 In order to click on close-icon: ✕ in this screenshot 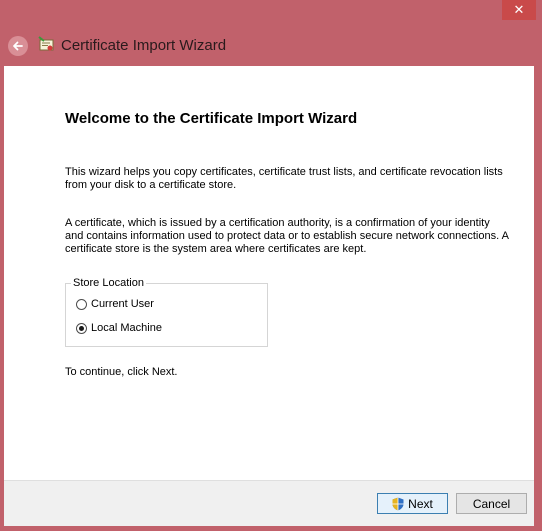, I will do `click(519, 9)`.